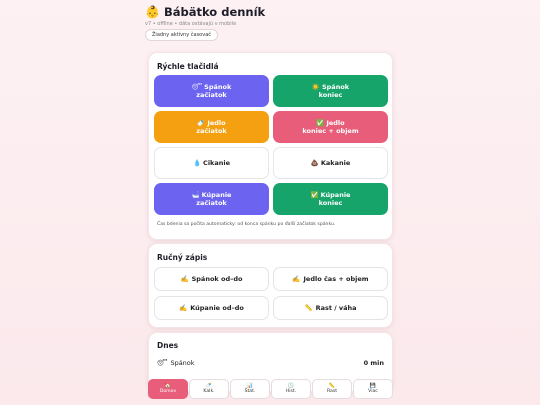  I want to click on nav-history-label: Hist., so click(291, 391).